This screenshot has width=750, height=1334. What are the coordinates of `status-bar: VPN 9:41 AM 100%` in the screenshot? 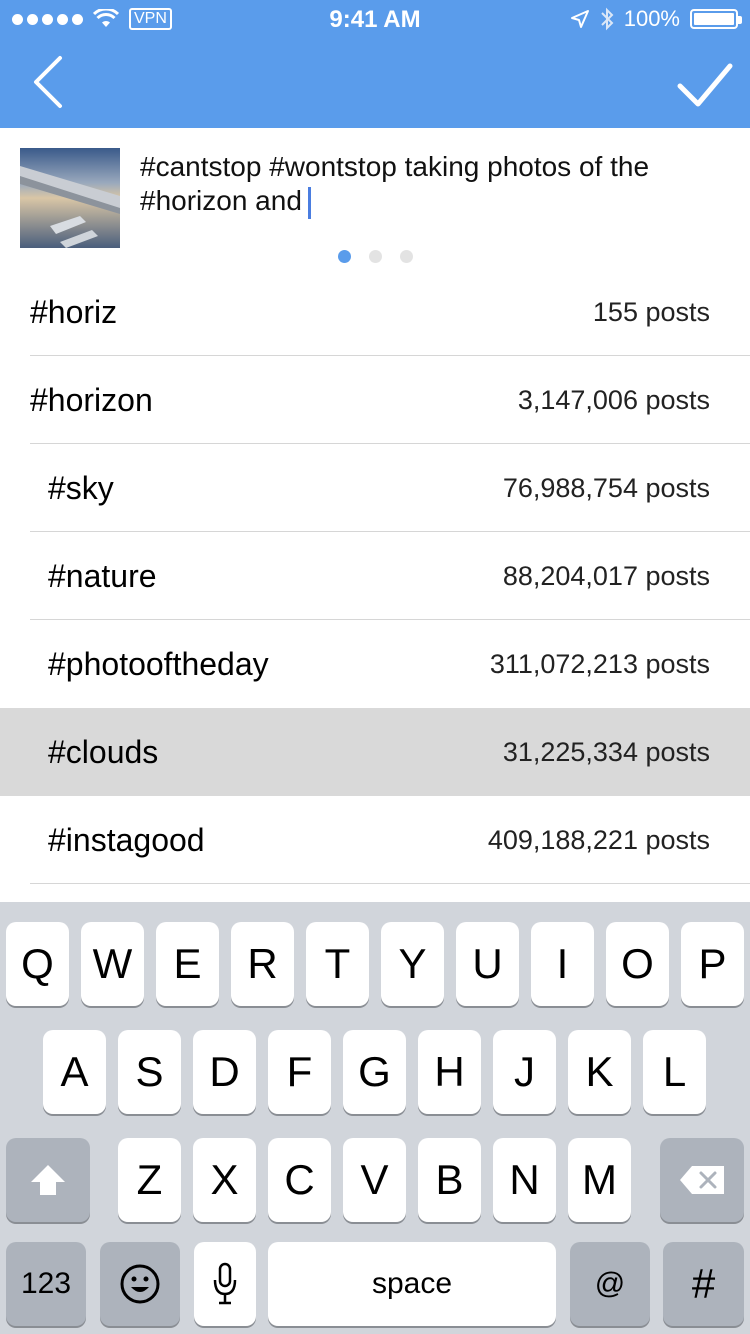 It's located at (375, 20).